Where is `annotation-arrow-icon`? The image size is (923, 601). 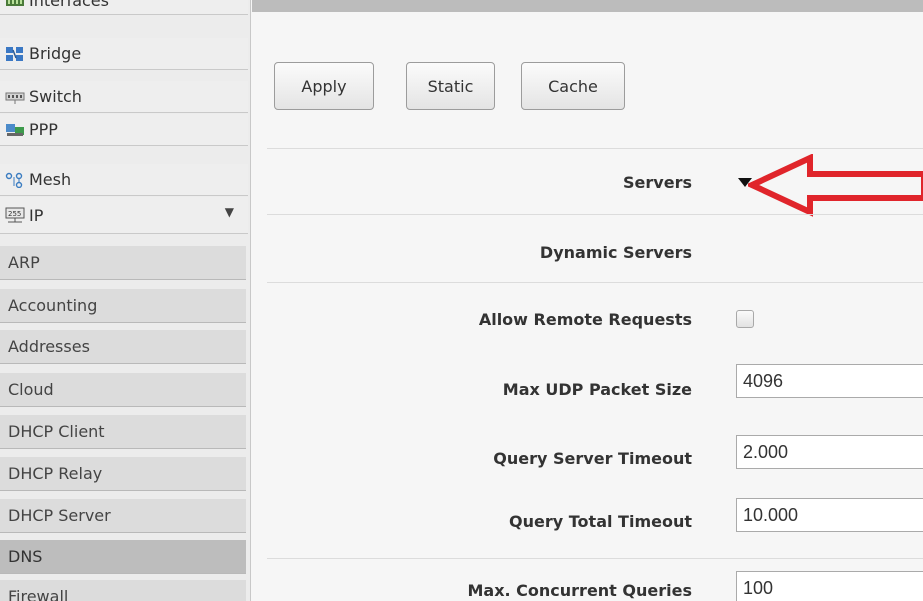
annotation-arrow-icon is located at coordinates (835, 185).